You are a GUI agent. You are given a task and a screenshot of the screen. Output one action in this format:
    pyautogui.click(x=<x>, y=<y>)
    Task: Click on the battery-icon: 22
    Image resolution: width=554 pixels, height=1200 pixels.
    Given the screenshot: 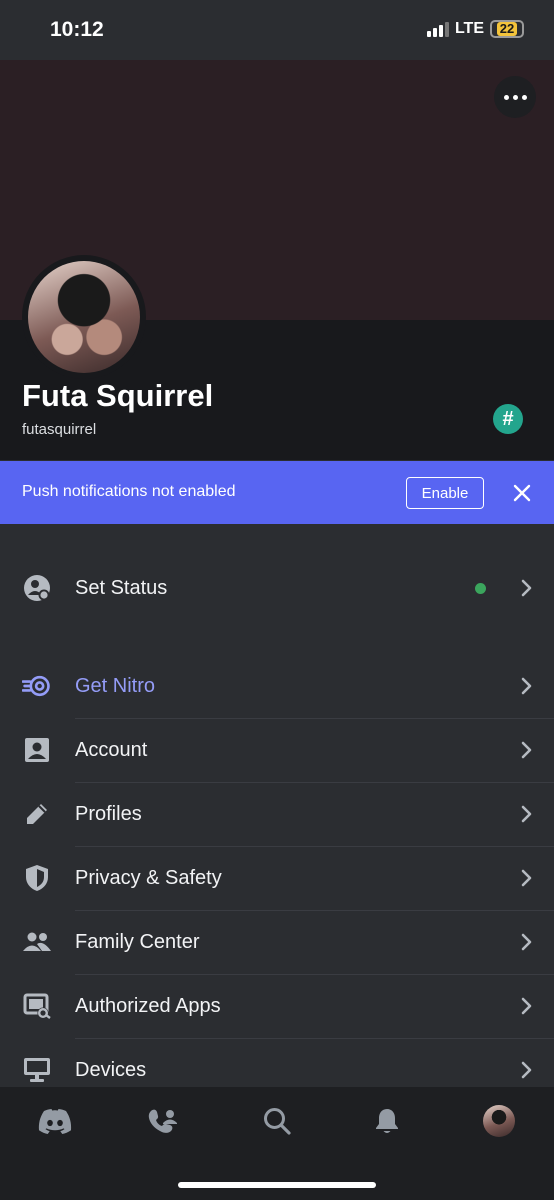 What is the action you would take?
    pyautogui.click(x=507, y=29)
    